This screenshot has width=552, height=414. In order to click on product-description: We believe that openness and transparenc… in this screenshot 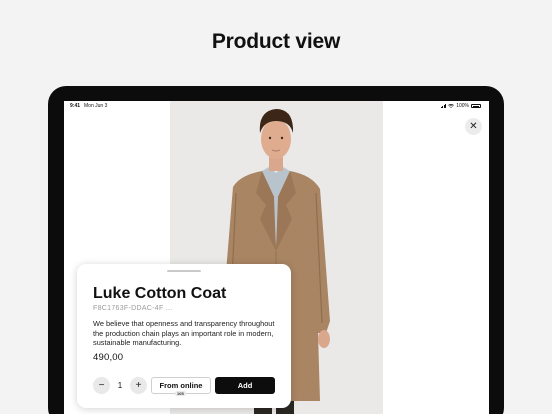, I will do `click(184, 333)`.